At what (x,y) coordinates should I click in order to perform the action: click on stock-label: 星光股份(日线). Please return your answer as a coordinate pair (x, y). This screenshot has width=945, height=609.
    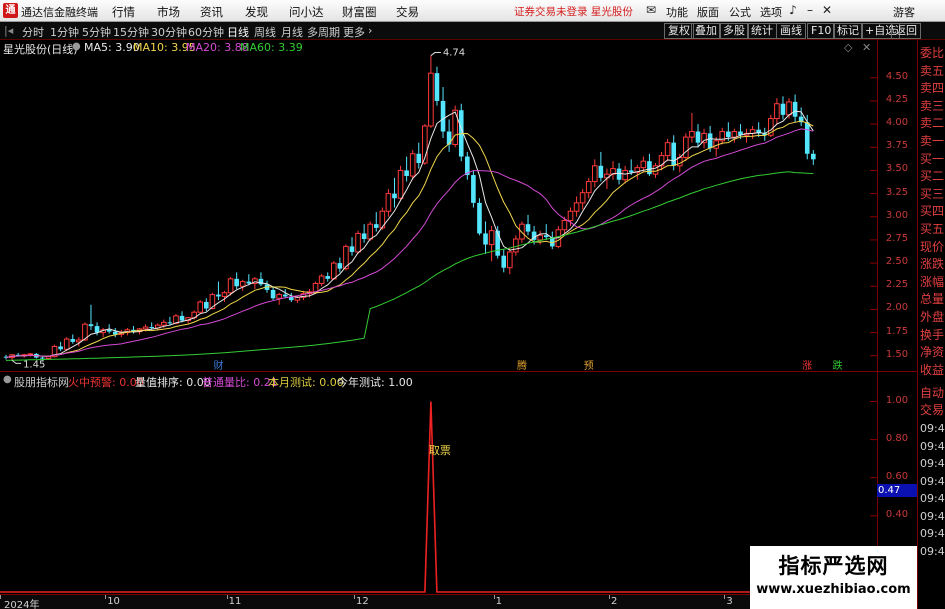
    Looking at the image, I should click on (40, 49).